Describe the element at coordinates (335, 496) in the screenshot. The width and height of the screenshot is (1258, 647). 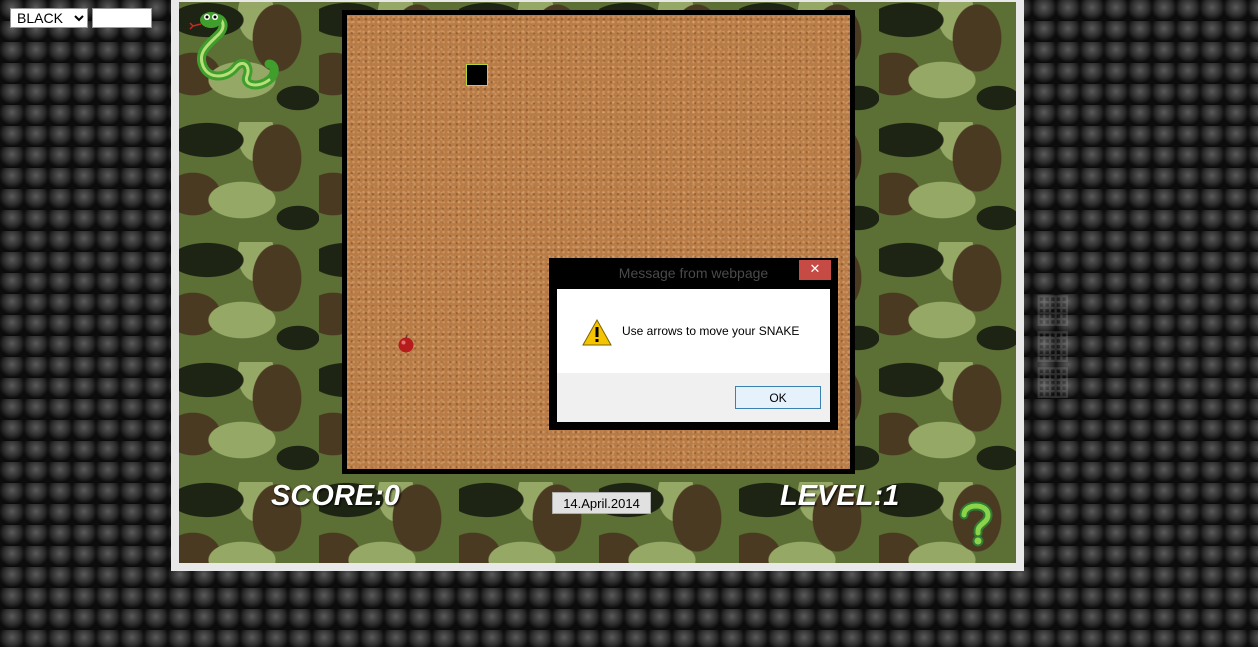
I see `score-label: SCORE:0` at that location.